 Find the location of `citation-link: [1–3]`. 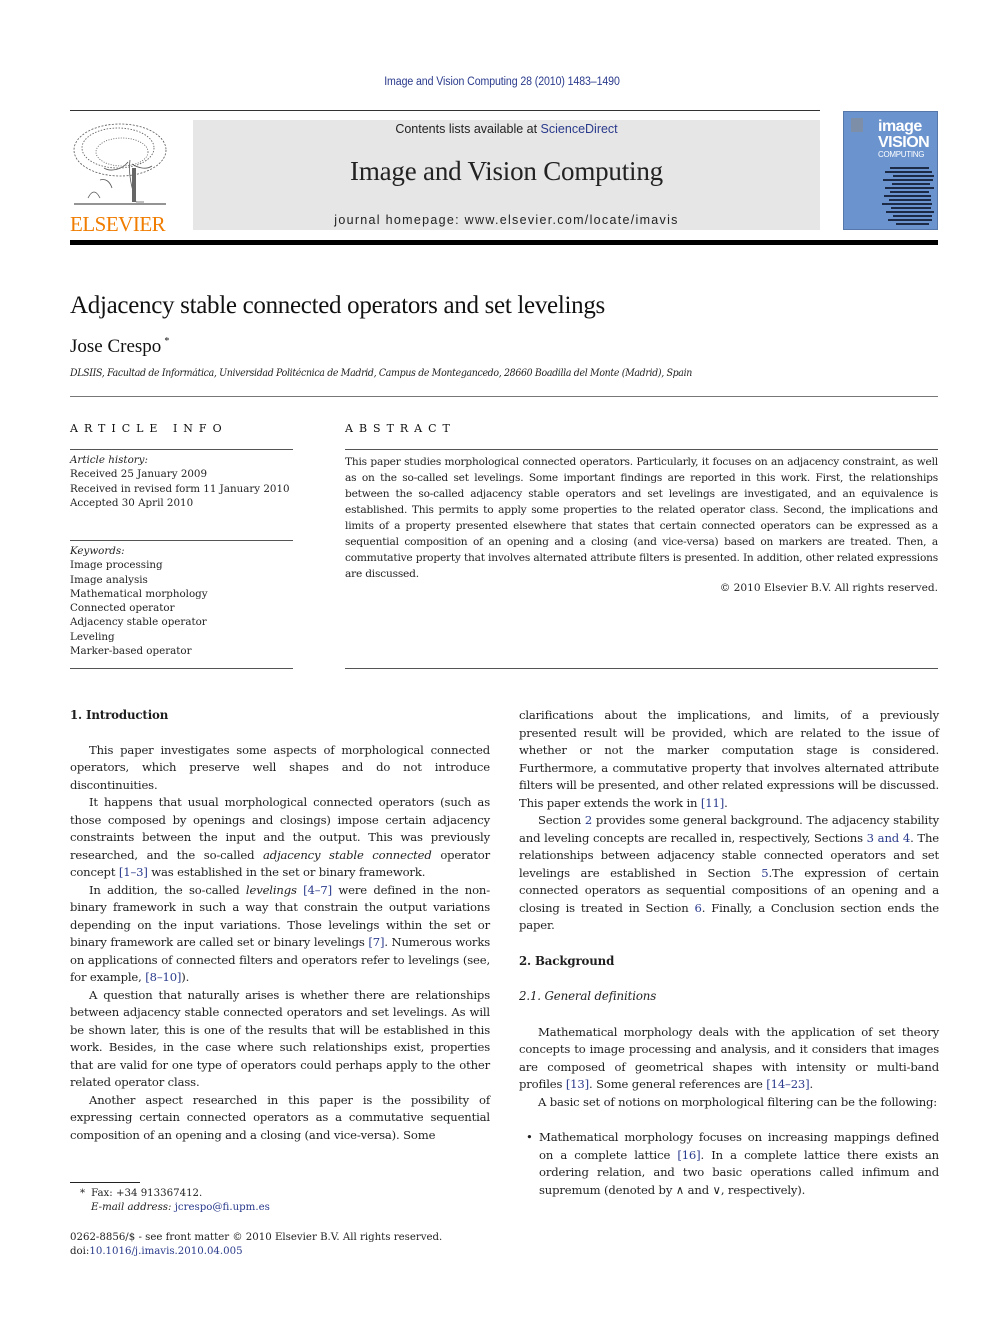

citation-link: [1–3] is located at coordinates (133, 872).